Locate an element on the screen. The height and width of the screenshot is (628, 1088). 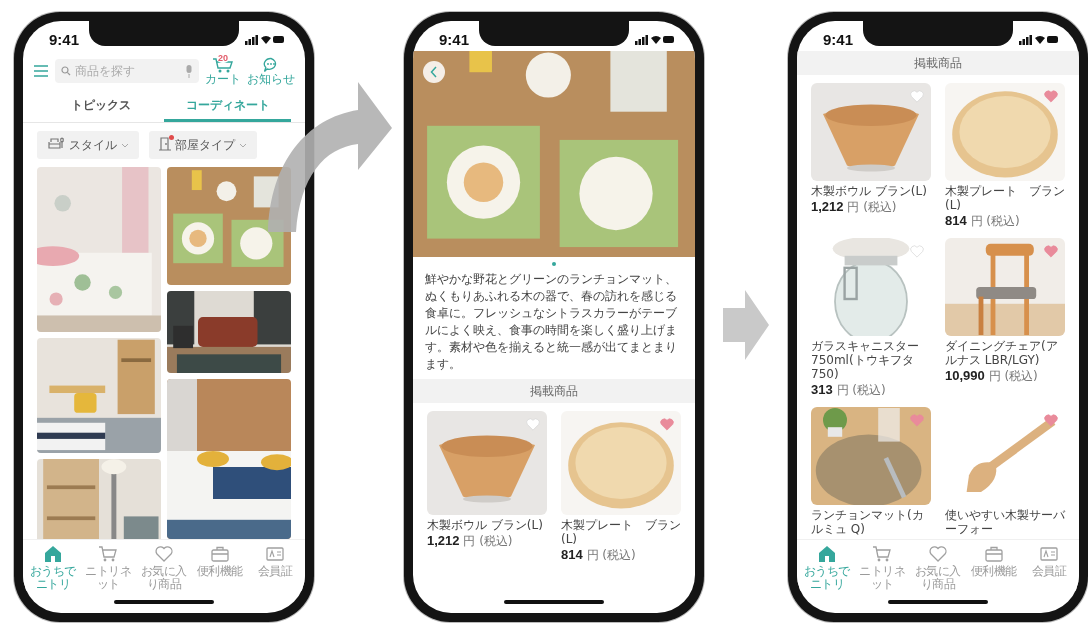
cart-count-badge: 20 is located at coordinates (223, 57).